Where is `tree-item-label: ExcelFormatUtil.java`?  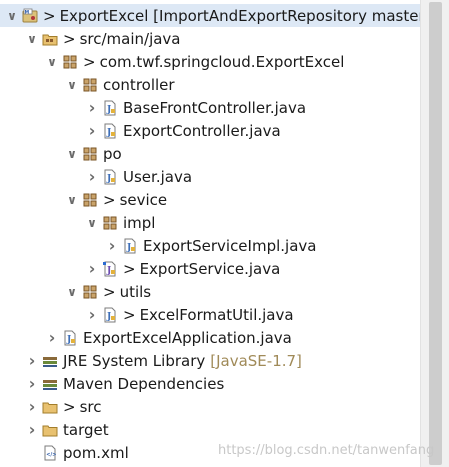
tree-item-label: ExcelFormatUtil.java is located at coordinates (216, 314).